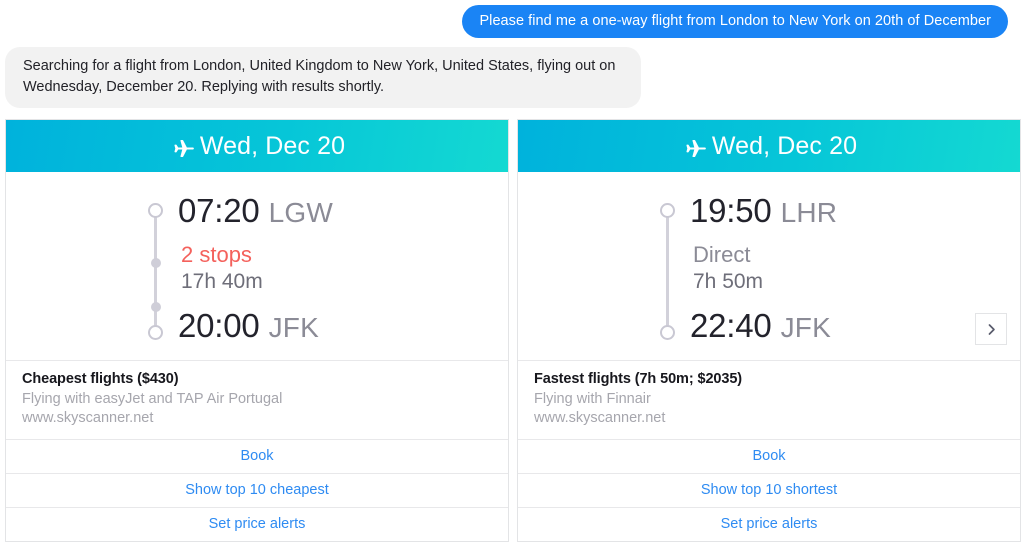 The height and width of the screenshot is (549, 1033). Describe the element at coordinates (809, 213) in the screenshot. I see `departure-airport-code: LHR` at that location.